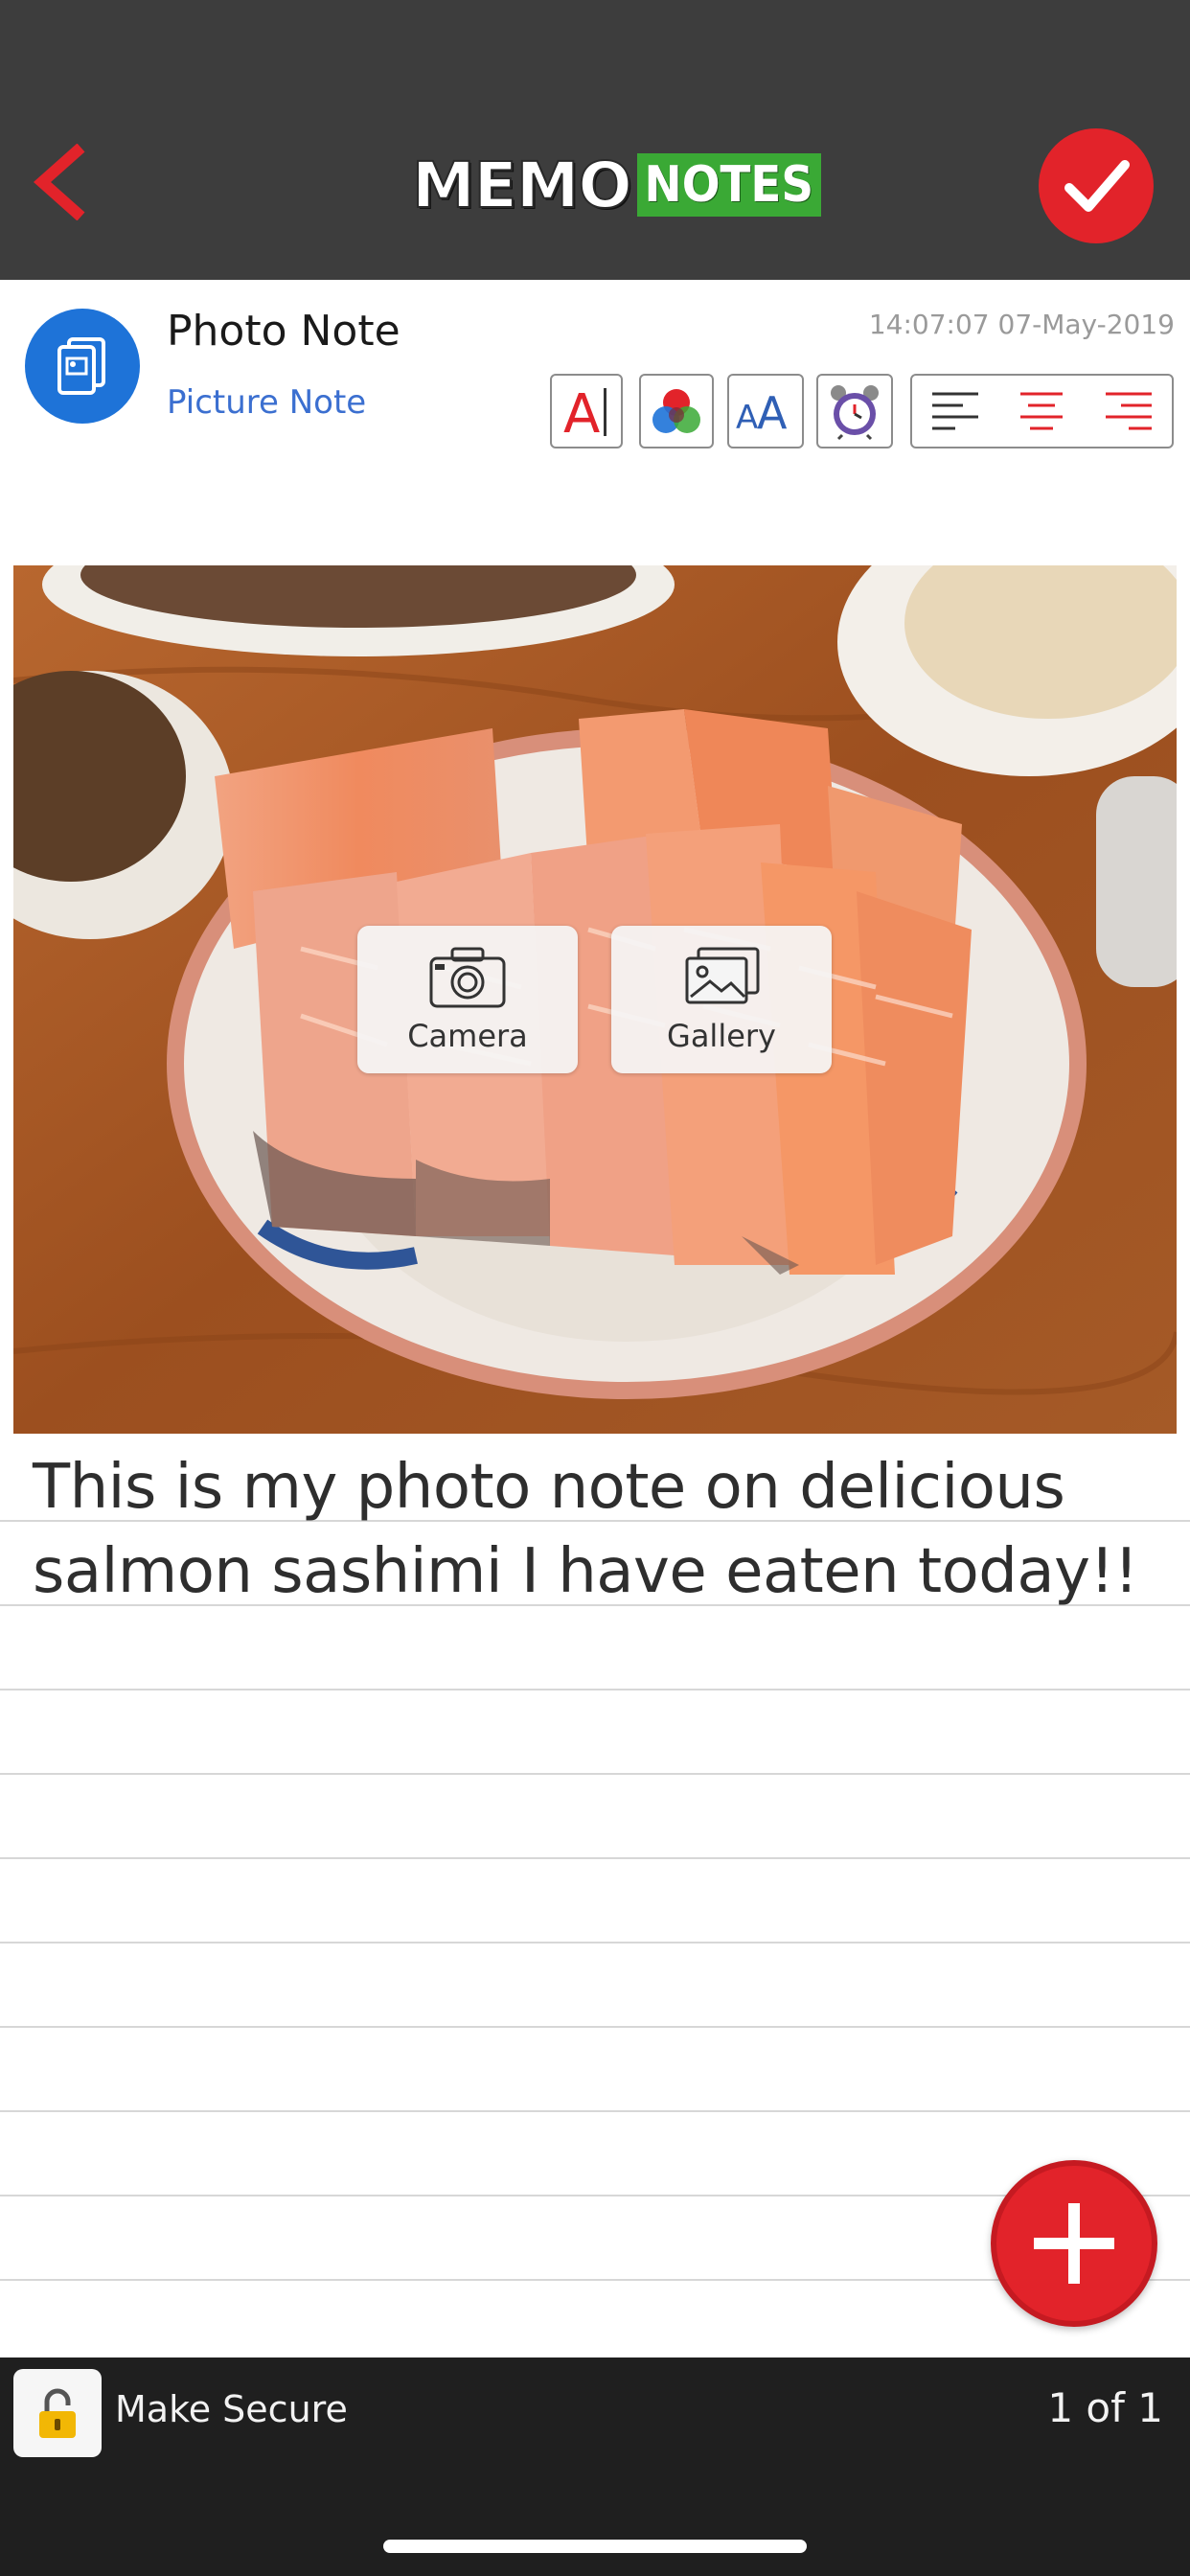  I want to click on padlock-icon, so click(58, 2413).